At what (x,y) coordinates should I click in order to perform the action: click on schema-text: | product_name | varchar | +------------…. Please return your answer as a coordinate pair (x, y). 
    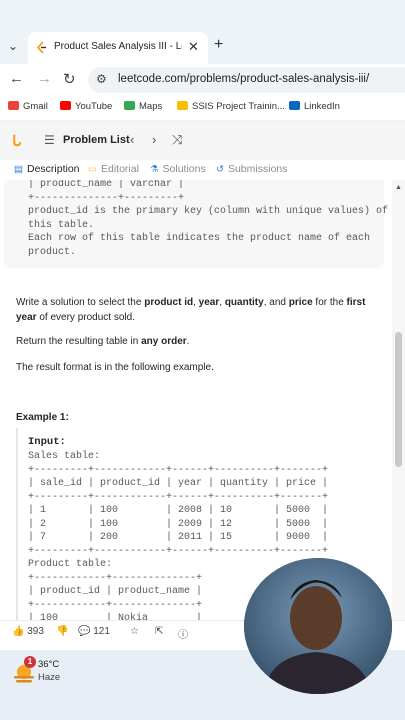
    Looking at the image, I should click on (208, 219).